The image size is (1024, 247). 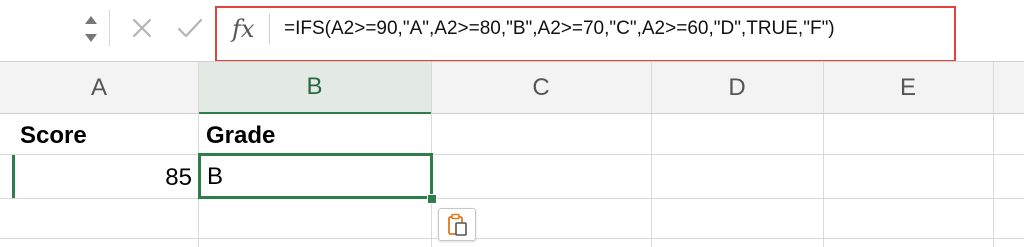 I want to click on column-header-a: A, so click(x=99, y=88).